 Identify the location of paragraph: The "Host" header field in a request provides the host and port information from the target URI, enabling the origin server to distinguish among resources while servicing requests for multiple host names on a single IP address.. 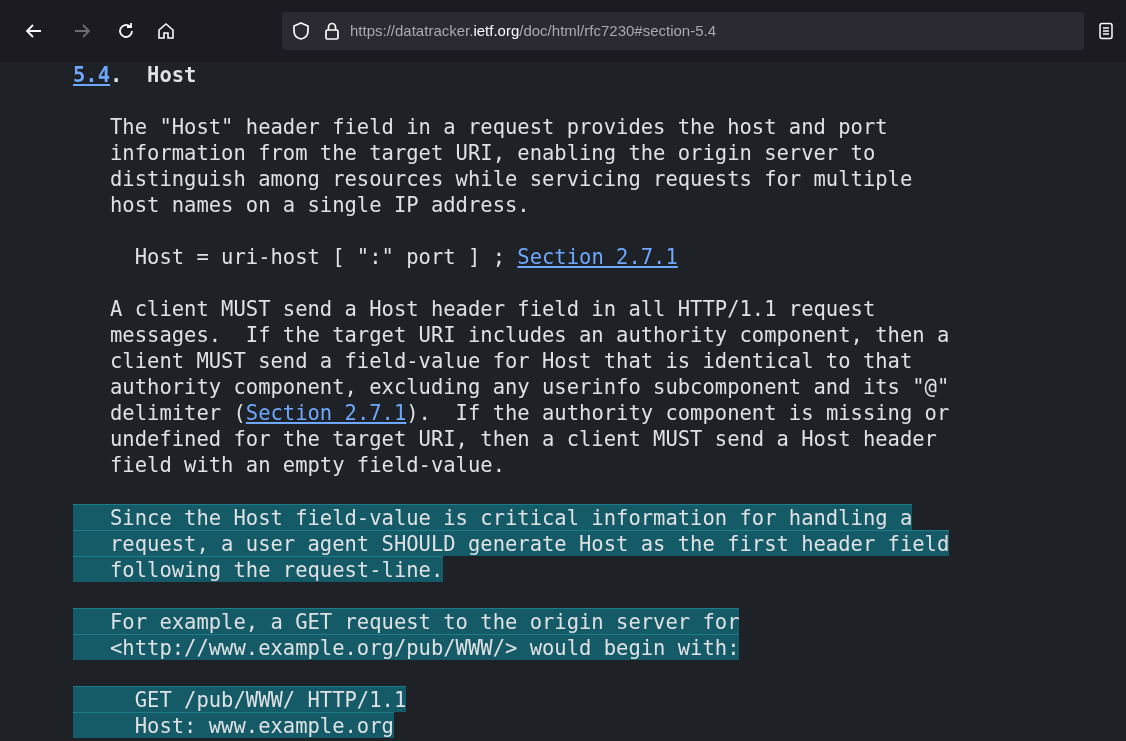
(511, 166).